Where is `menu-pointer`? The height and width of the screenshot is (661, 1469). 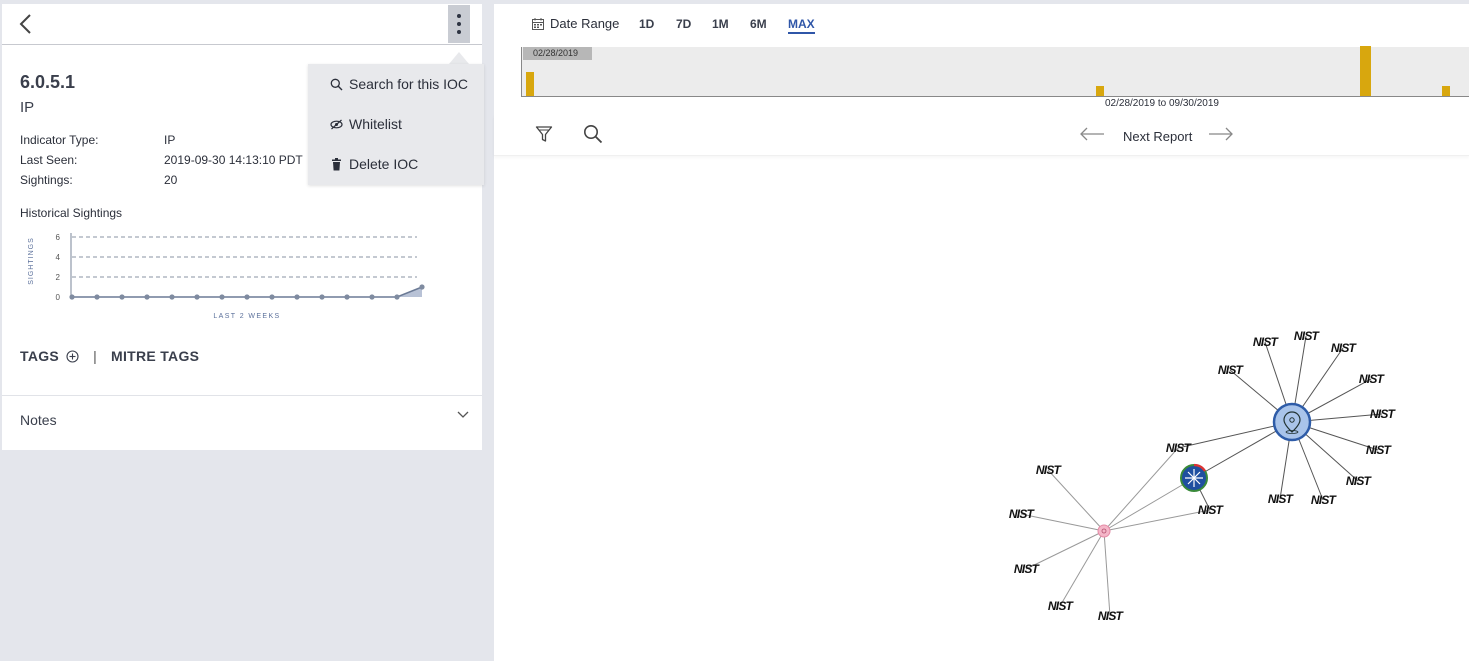 menu-pointer is located at coordinates (459, 58).